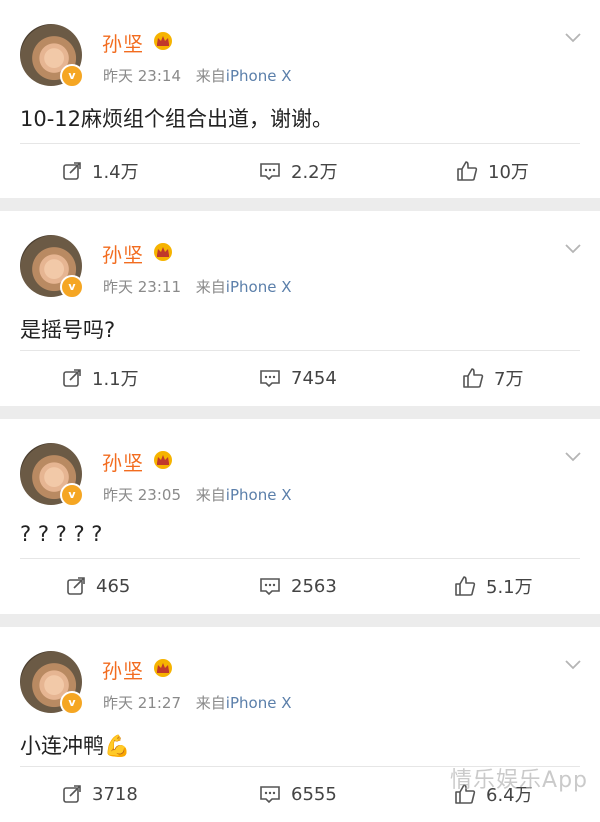 The height and width of the screenshot is (822, 600). What do you see at coordinates (142, 76) in the screenshot?
I see `post-time: 昨天 23:14` at bounding box center [142, 76].